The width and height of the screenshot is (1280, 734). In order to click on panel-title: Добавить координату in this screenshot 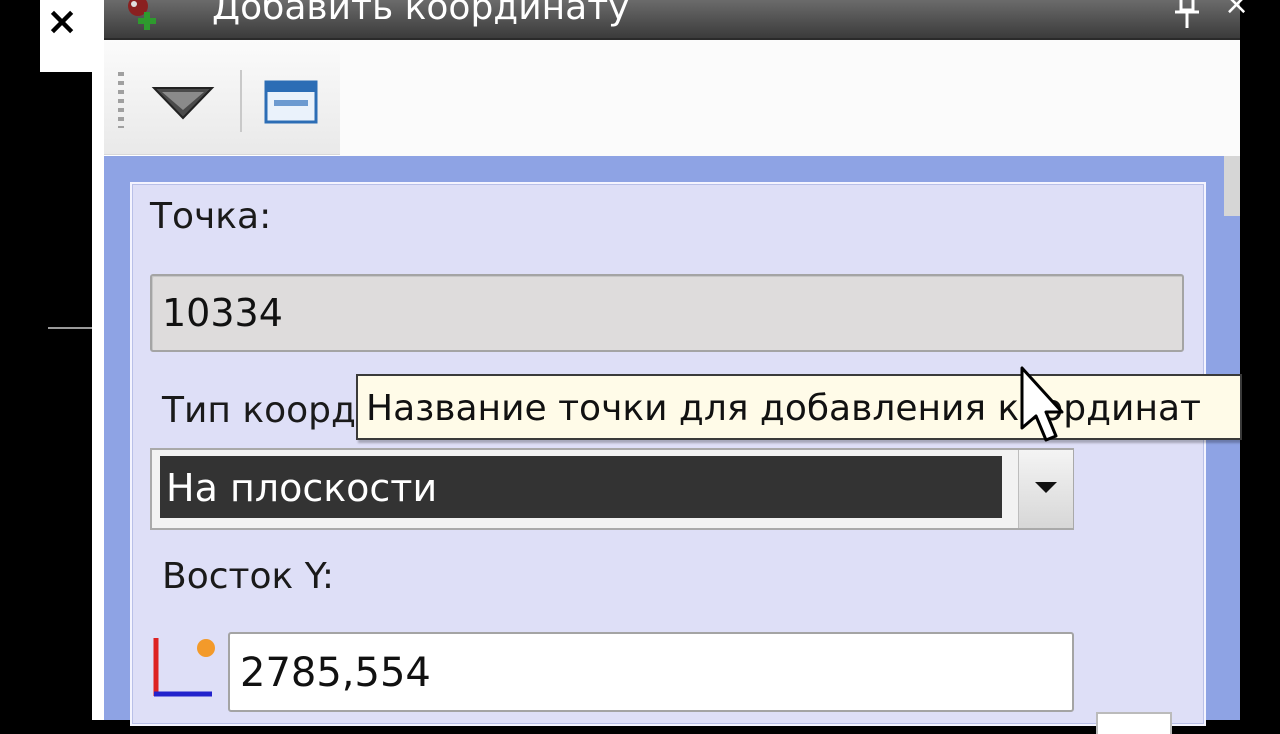, I will do `click(421, 14)`.